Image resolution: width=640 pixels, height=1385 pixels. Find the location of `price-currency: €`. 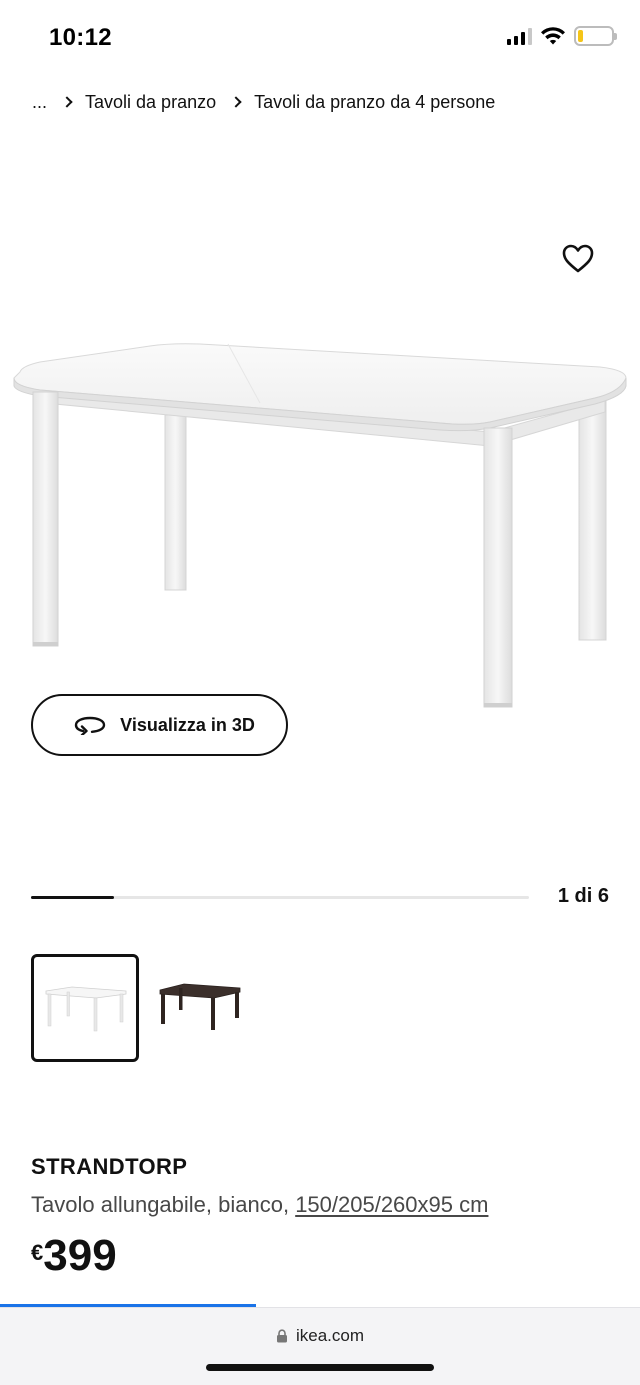

price-currency: € is located at coordinates (37, 1252).